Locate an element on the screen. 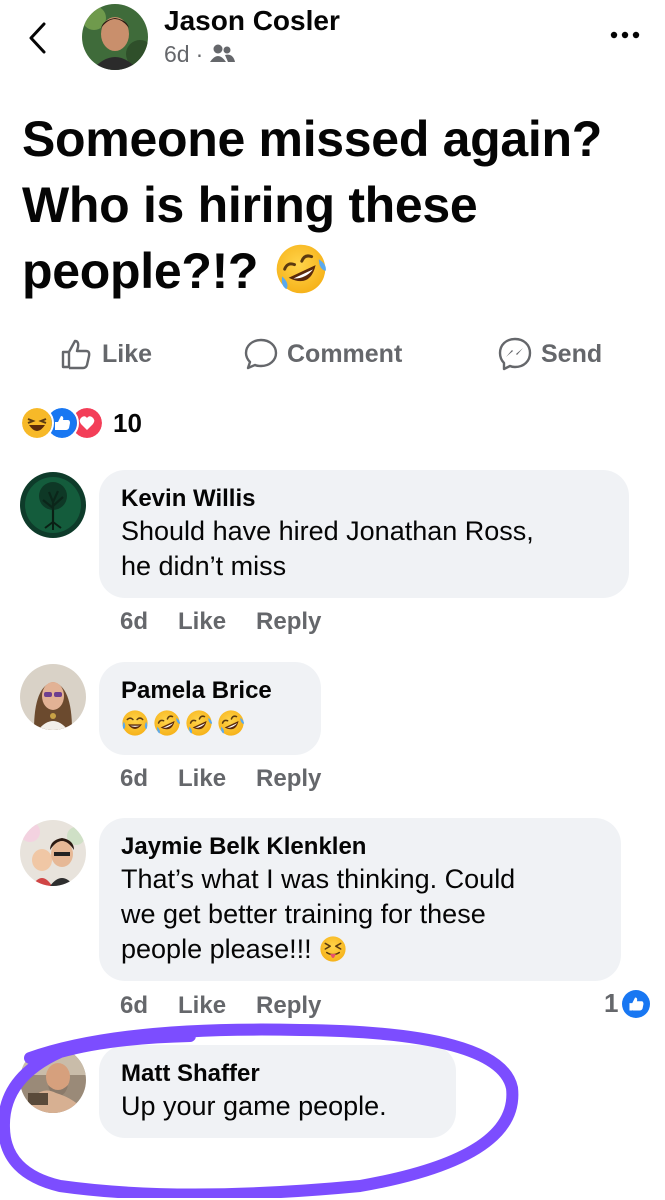 The height and width of the screenshot is (1200, 665). like-count-value: 1 is located at coordinates (611, 1003).